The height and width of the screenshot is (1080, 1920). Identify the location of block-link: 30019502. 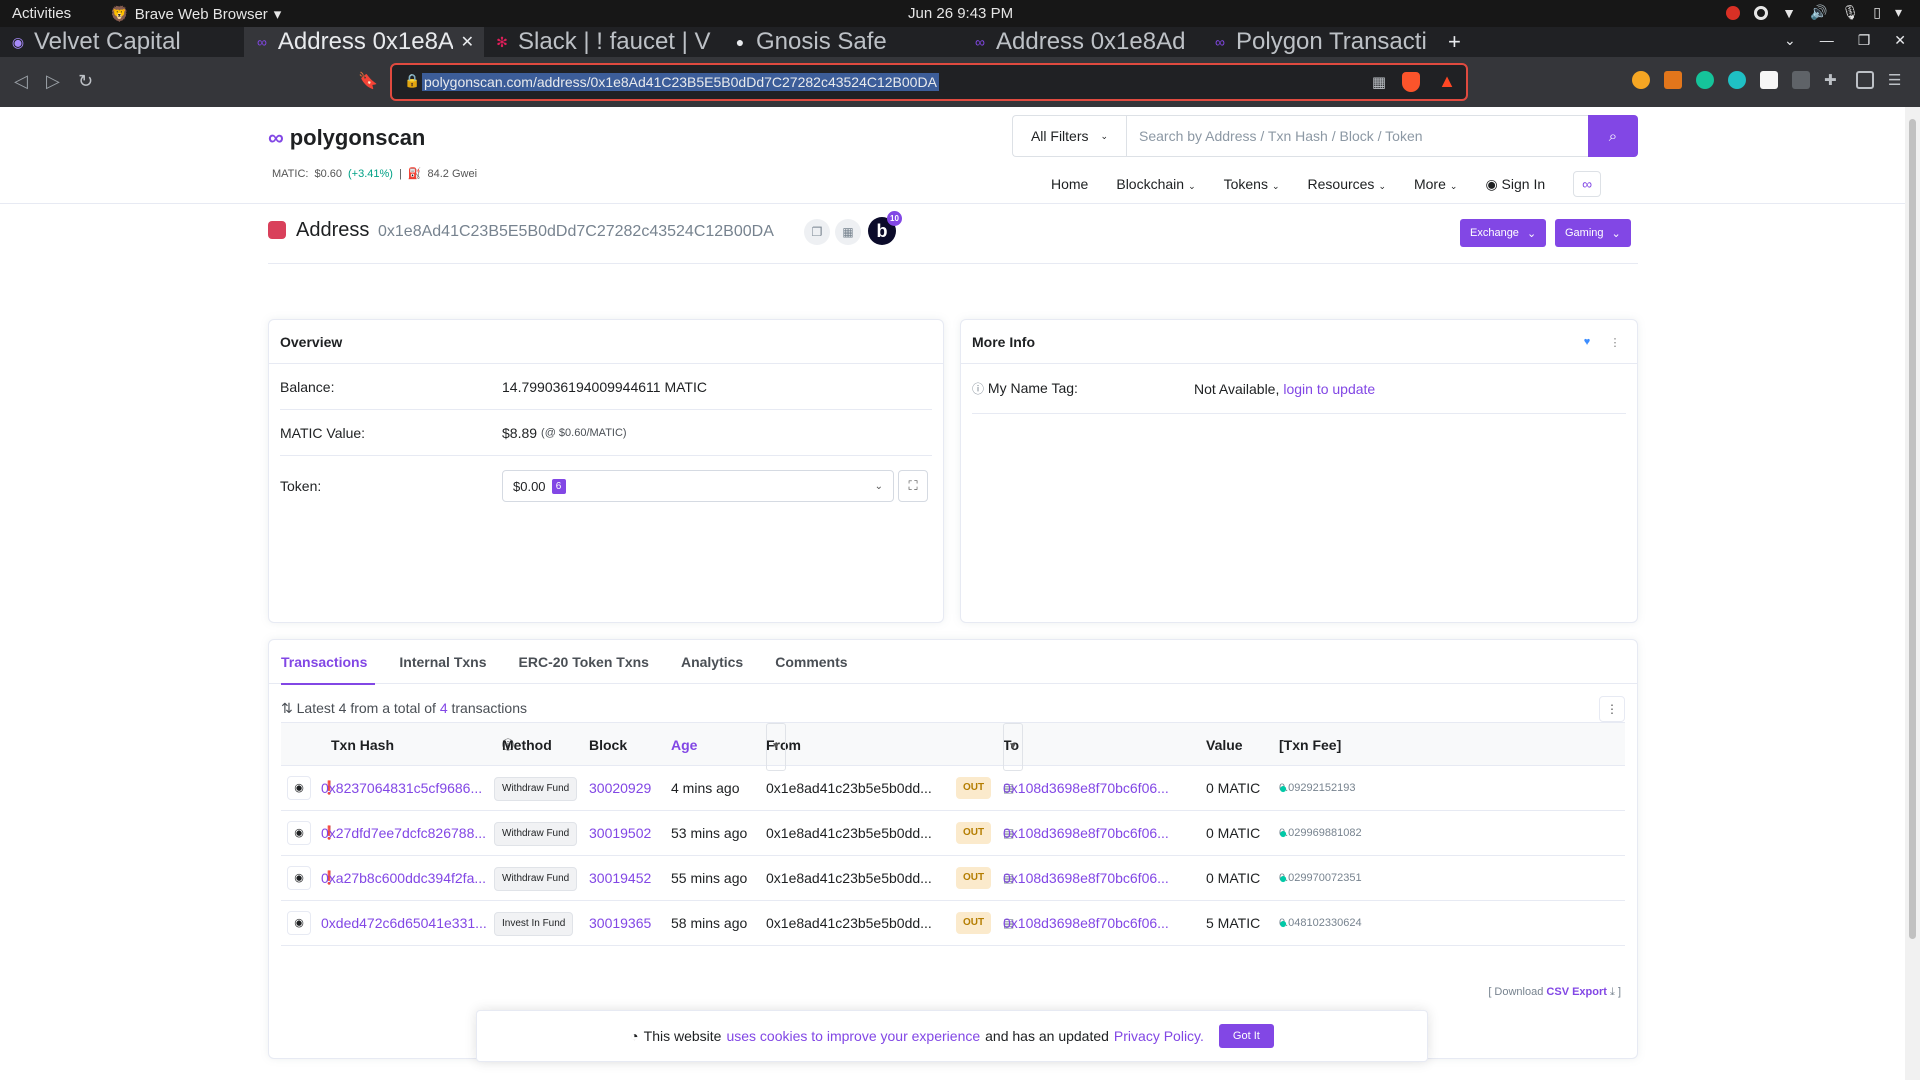
(620, 833).